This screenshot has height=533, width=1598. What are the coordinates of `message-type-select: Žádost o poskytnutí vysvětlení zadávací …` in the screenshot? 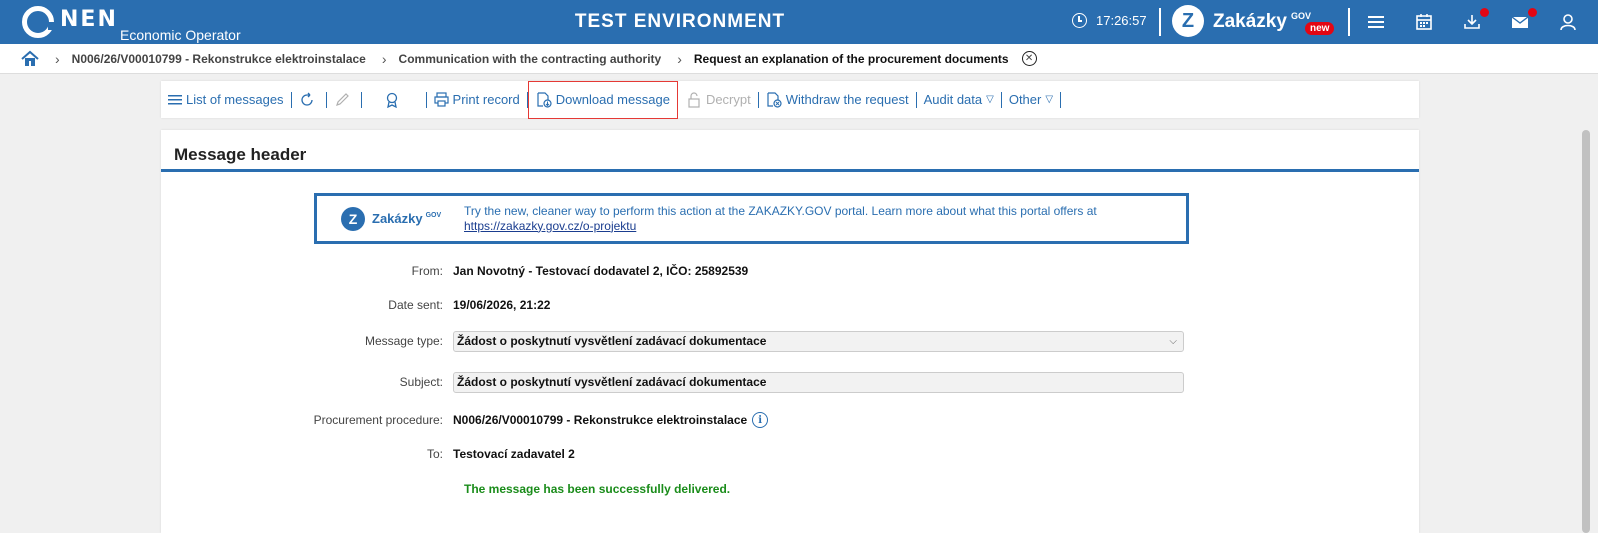 It's located at (818, 341).